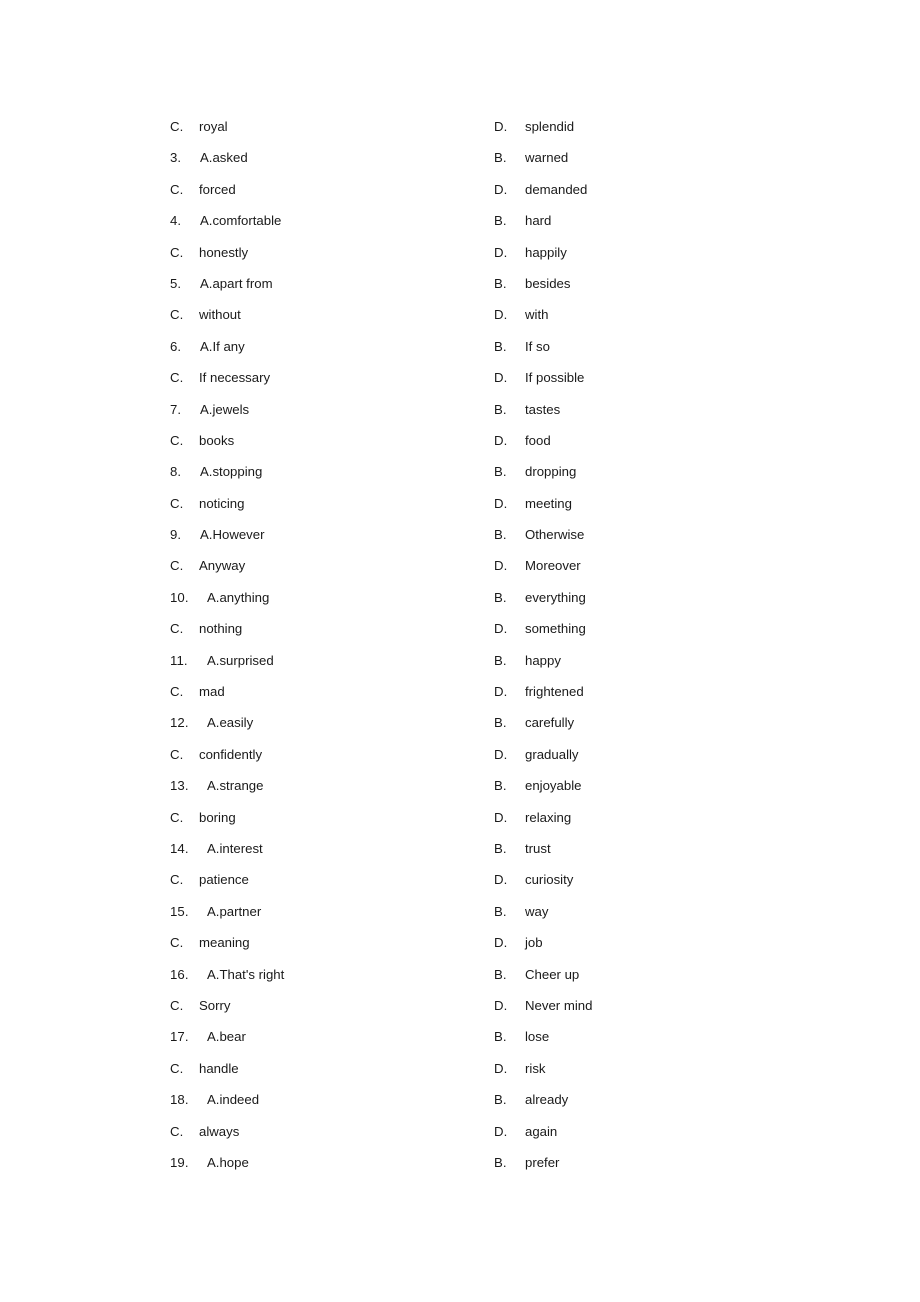 The image size is (920, 1302). I want to click on option-cell-left: 18. A.indeed, so click(214, 1099).